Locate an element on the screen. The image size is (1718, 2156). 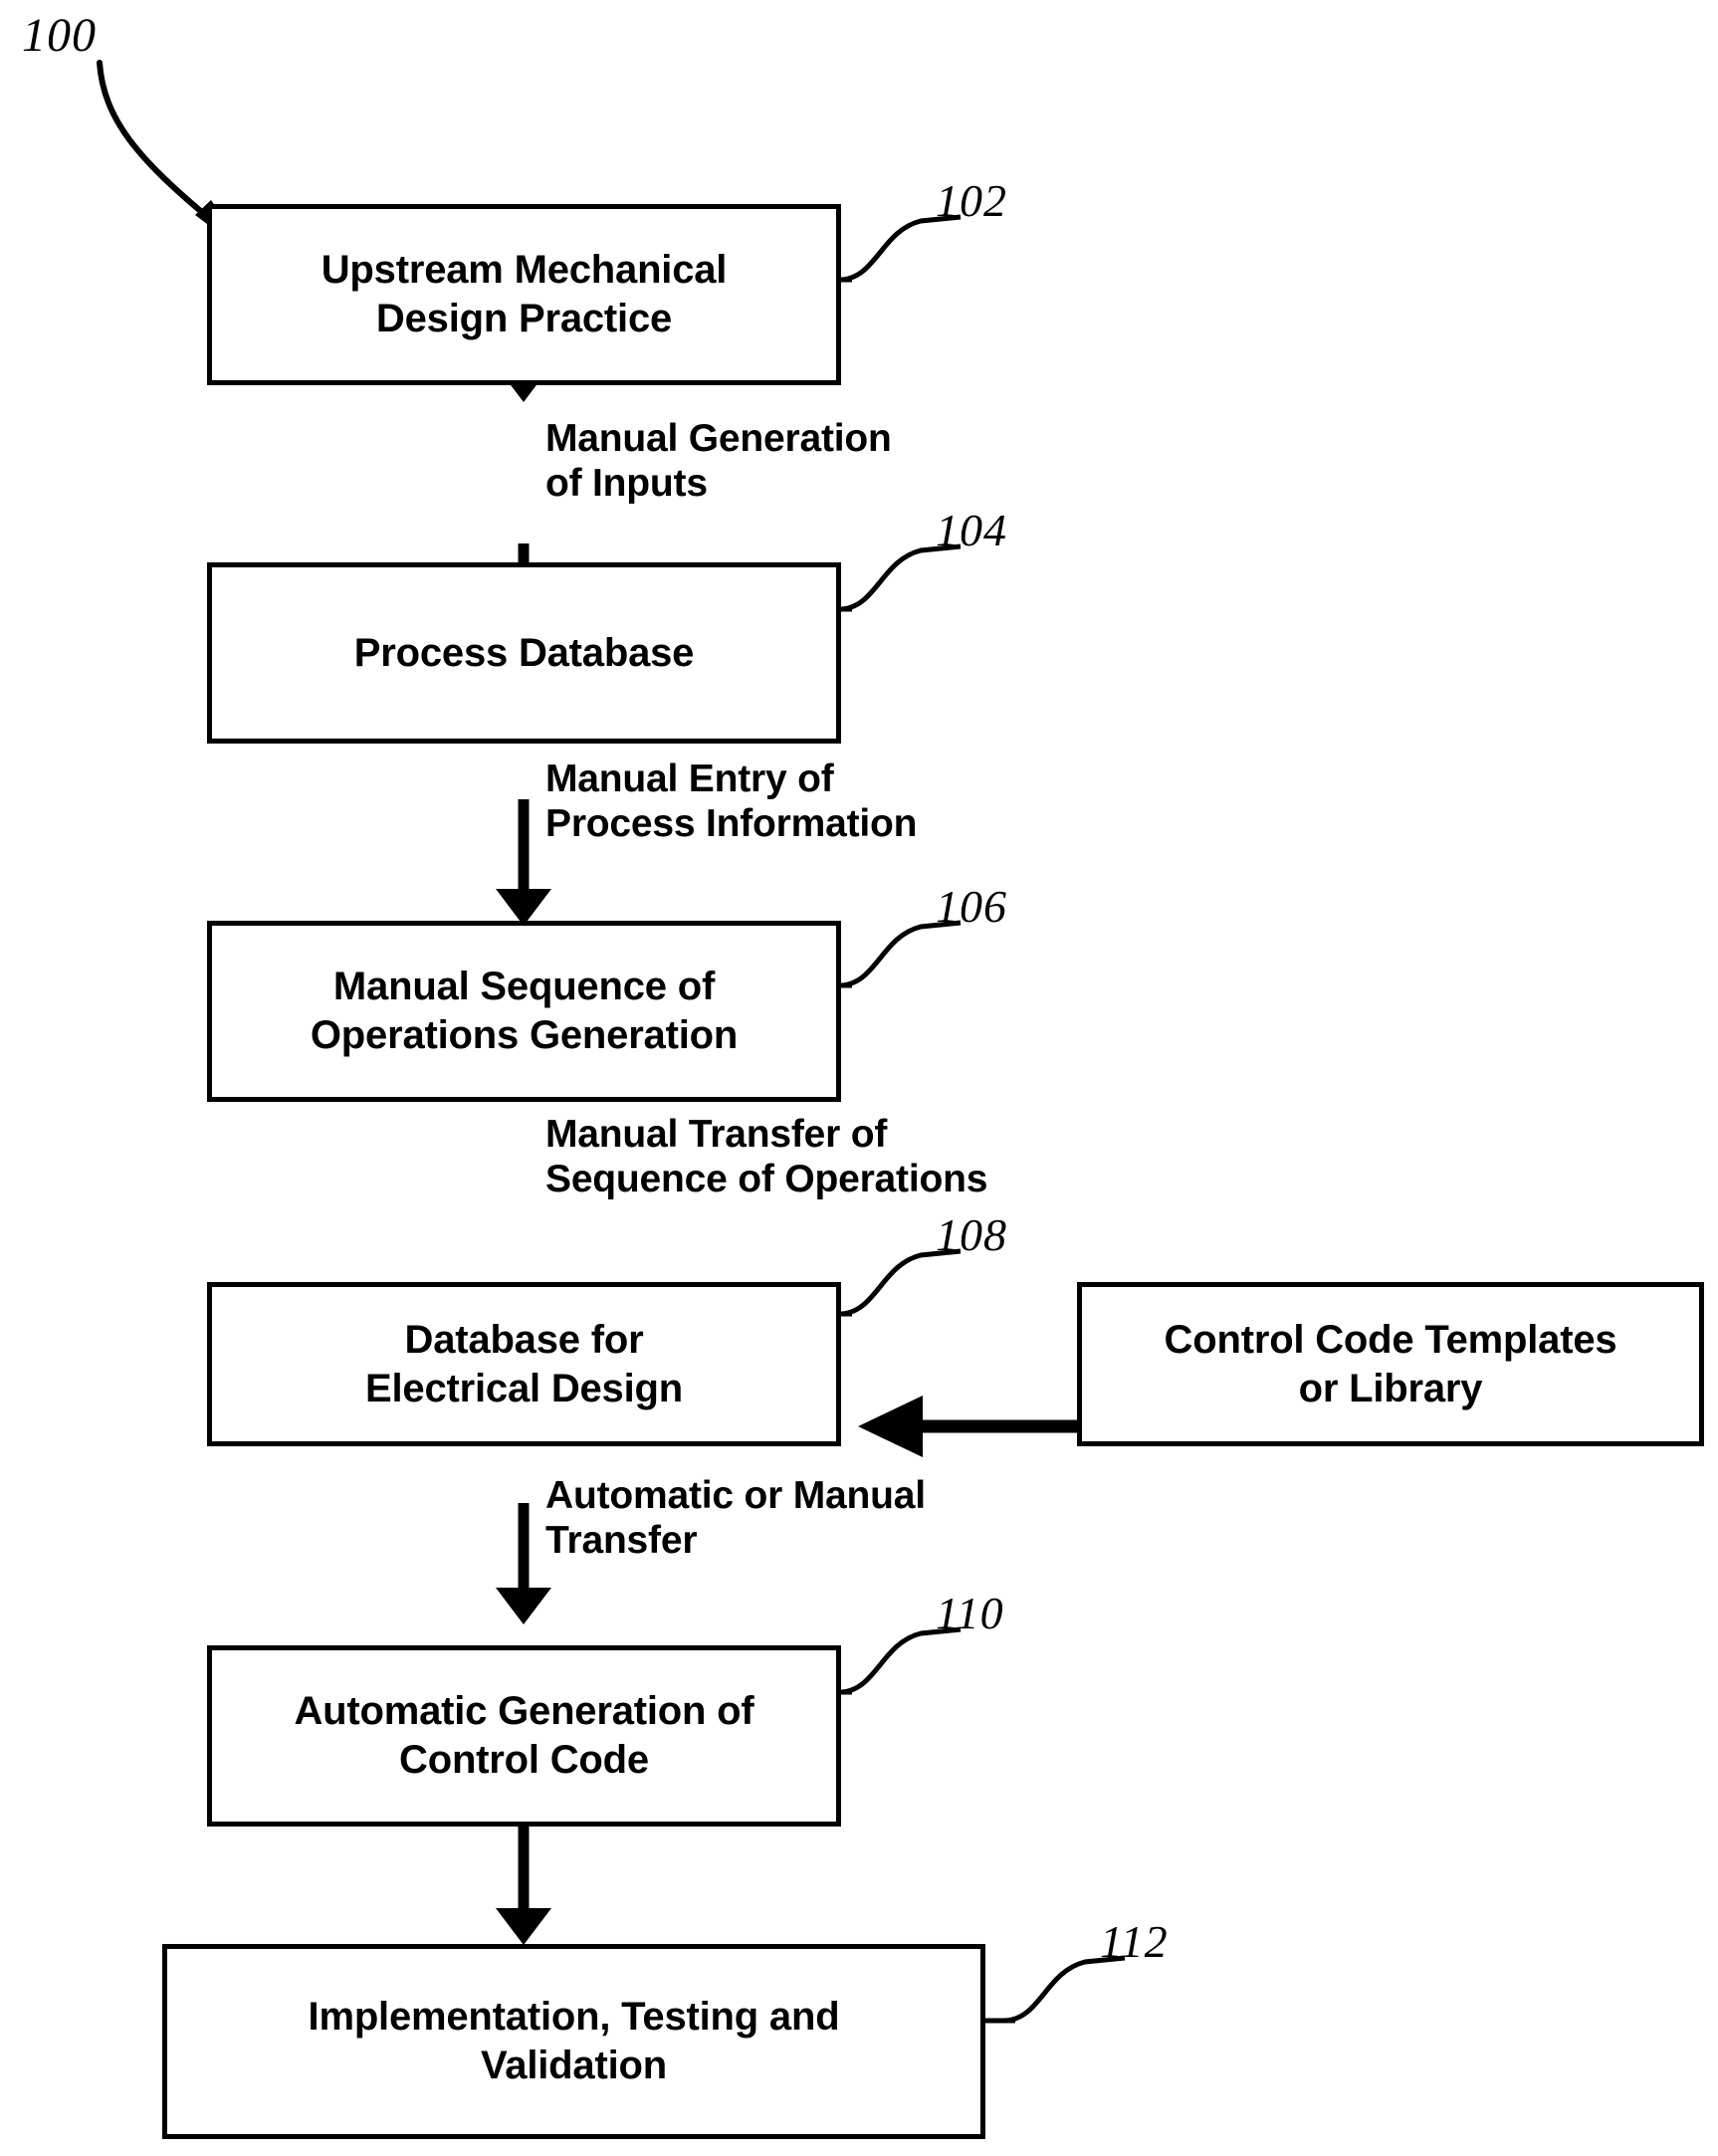
node-upstream-mechanical-design-practice: Upstream Mechanical Design Practice is located at coordinates (524, 294).